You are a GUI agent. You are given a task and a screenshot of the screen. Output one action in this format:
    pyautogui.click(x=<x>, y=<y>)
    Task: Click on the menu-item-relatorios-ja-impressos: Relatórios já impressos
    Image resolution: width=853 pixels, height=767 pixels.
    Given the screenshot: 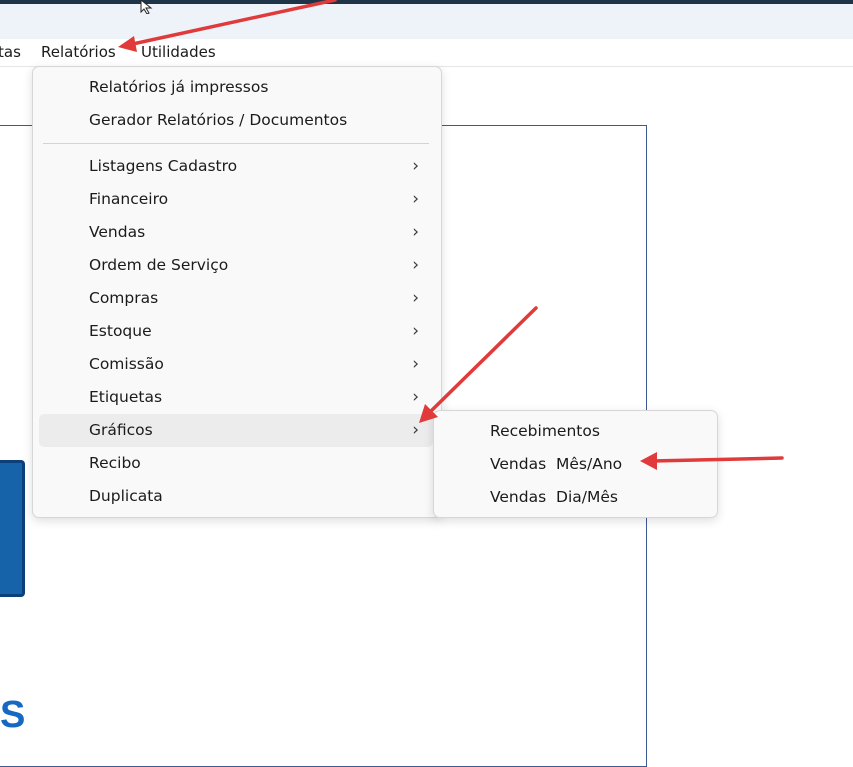 What is the action you would take?
    pyautogui.click(x=236, y=87)
    